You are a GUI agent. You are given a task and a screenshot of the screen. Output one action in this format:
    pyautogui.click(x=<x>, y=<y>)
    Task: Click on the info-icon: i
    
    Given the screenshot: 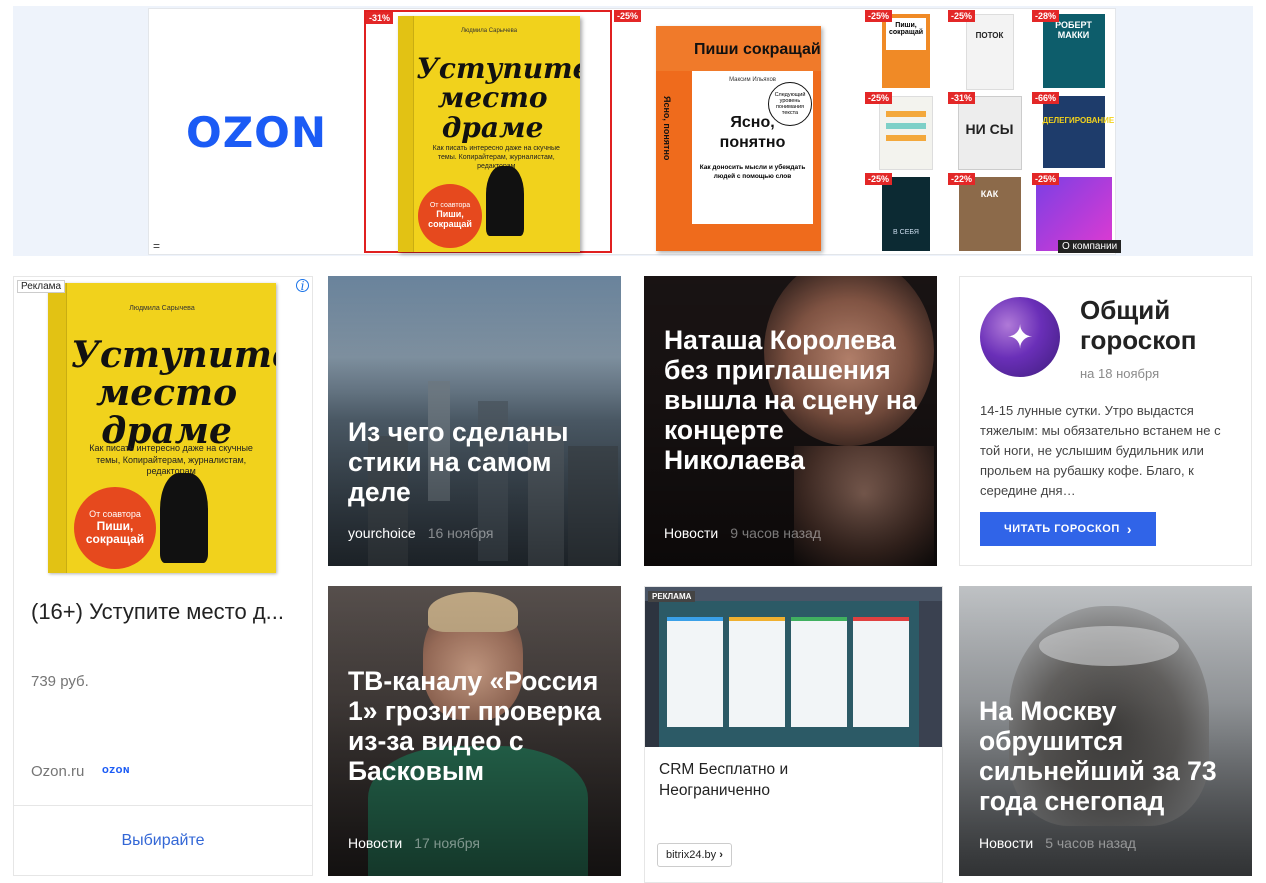 What is the action you would take?
    pyautogui.click(x=302, y=285)
    